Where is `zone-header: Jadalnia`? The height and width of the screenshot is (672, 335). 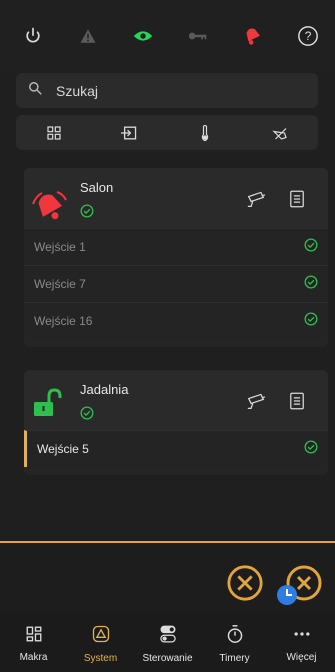 zone-header: Jadalnia is located at coordinates (176, 400).